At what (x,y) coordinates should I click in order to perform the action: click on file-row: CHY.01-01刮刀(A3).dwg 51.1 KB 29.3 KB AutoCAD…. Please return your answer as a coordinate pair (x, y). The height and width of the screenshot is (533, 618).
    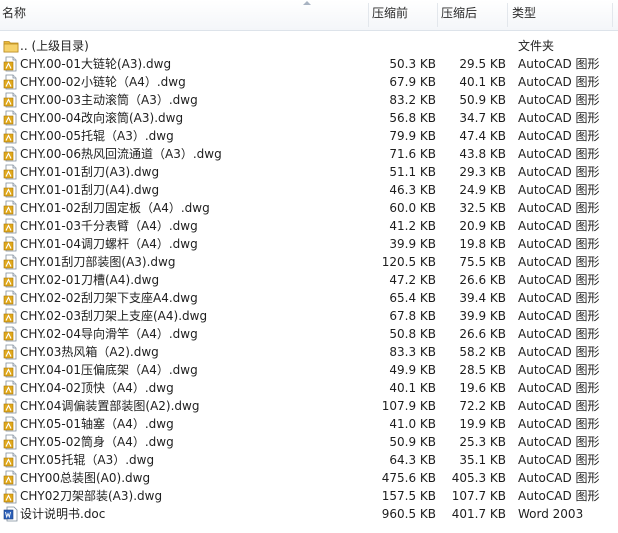
    Looking at the image, I should click on (309, 172).